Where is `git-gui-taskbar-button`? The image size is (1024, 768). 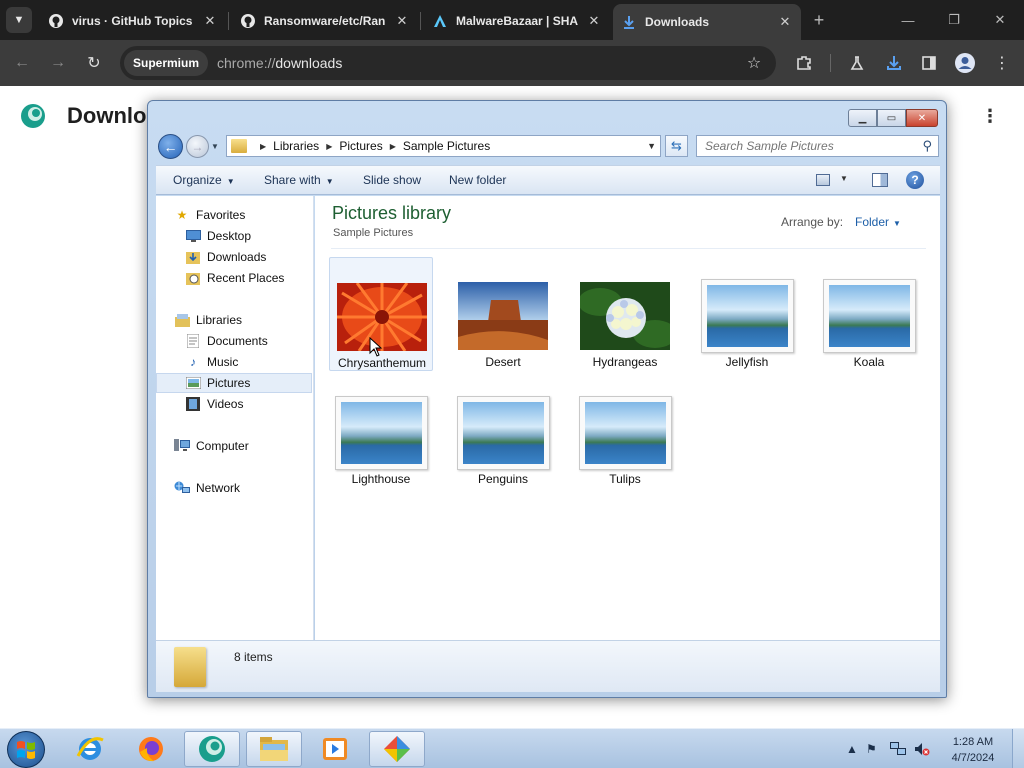 git-gui-taskbar-button is located at coordinates (397, 749).